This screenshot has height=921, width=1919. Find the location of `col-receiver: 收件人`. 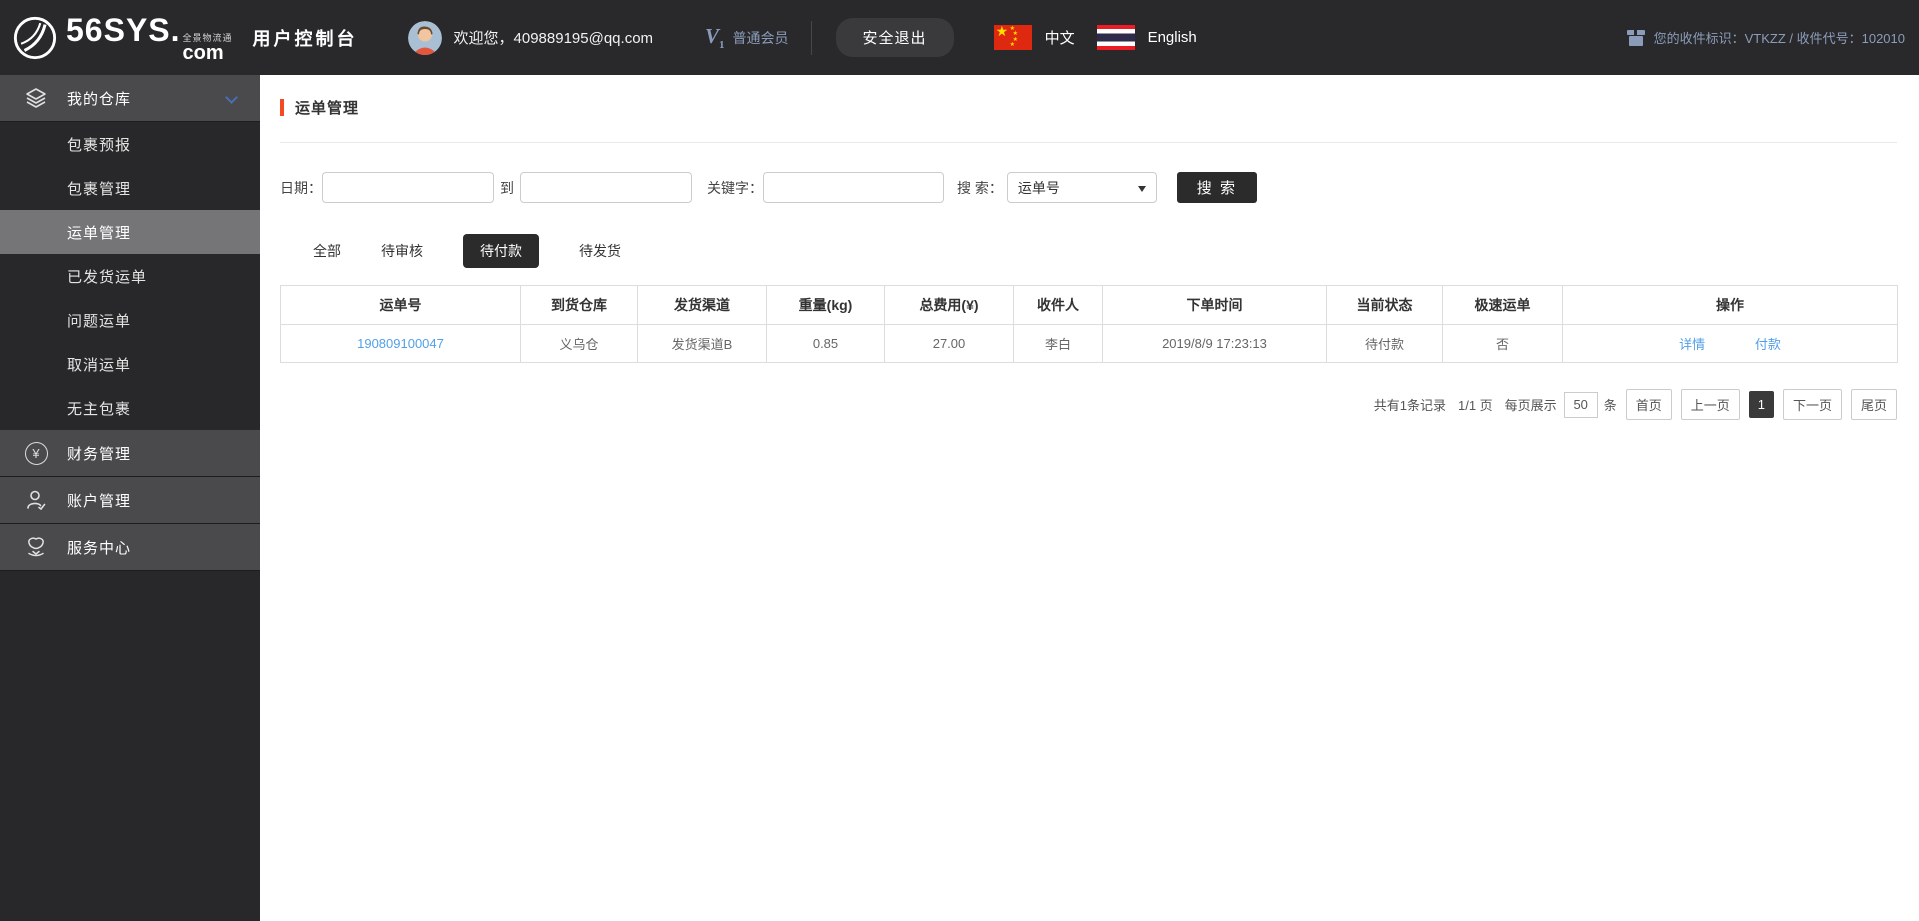

col-receiver: 收件人 is located at coordinates (1058, 305).